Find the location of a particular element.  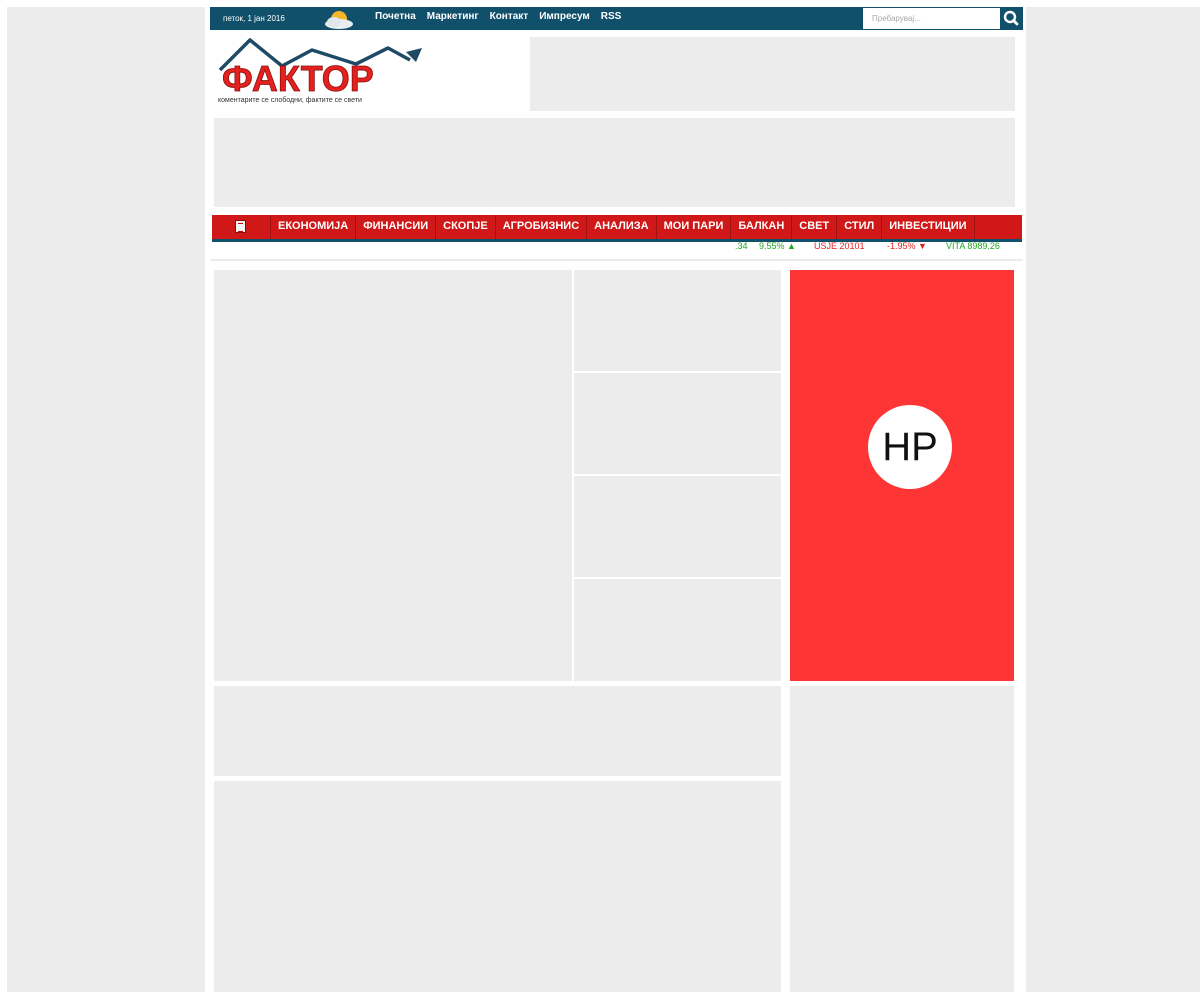

nav-item-skopje: СКОПЈЕ is located at coordinates (466, 227).